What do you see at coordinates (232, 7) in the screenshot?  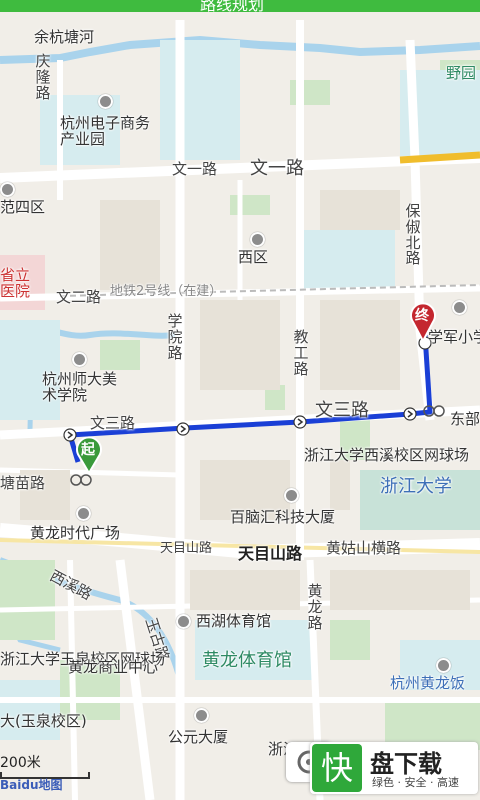 I see `page-title: 路线规划` at bounding box center [232, 7].